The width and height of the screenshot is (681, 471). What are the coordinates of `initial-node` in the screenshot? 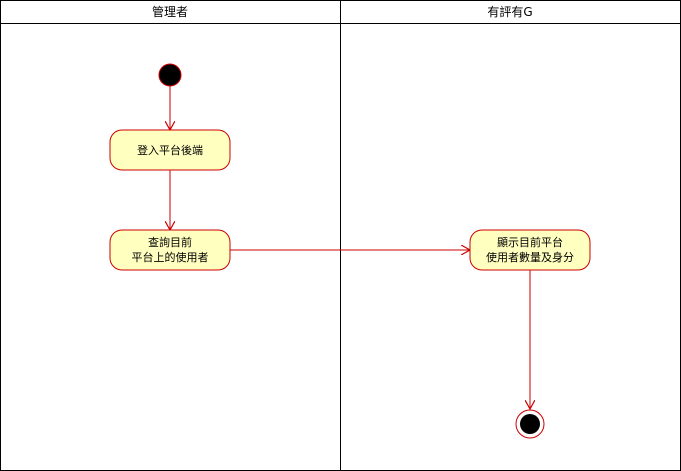 It's located at (170, 75).